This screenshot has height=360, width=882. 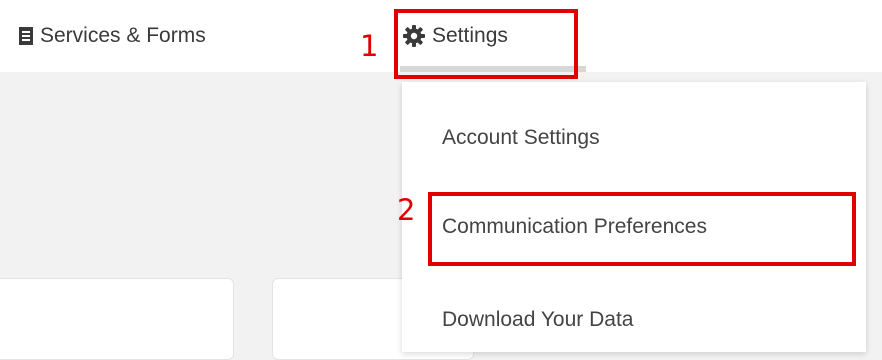 I want to click on menu-item-account-settings: Account Settings, so click(x=521, y=138).